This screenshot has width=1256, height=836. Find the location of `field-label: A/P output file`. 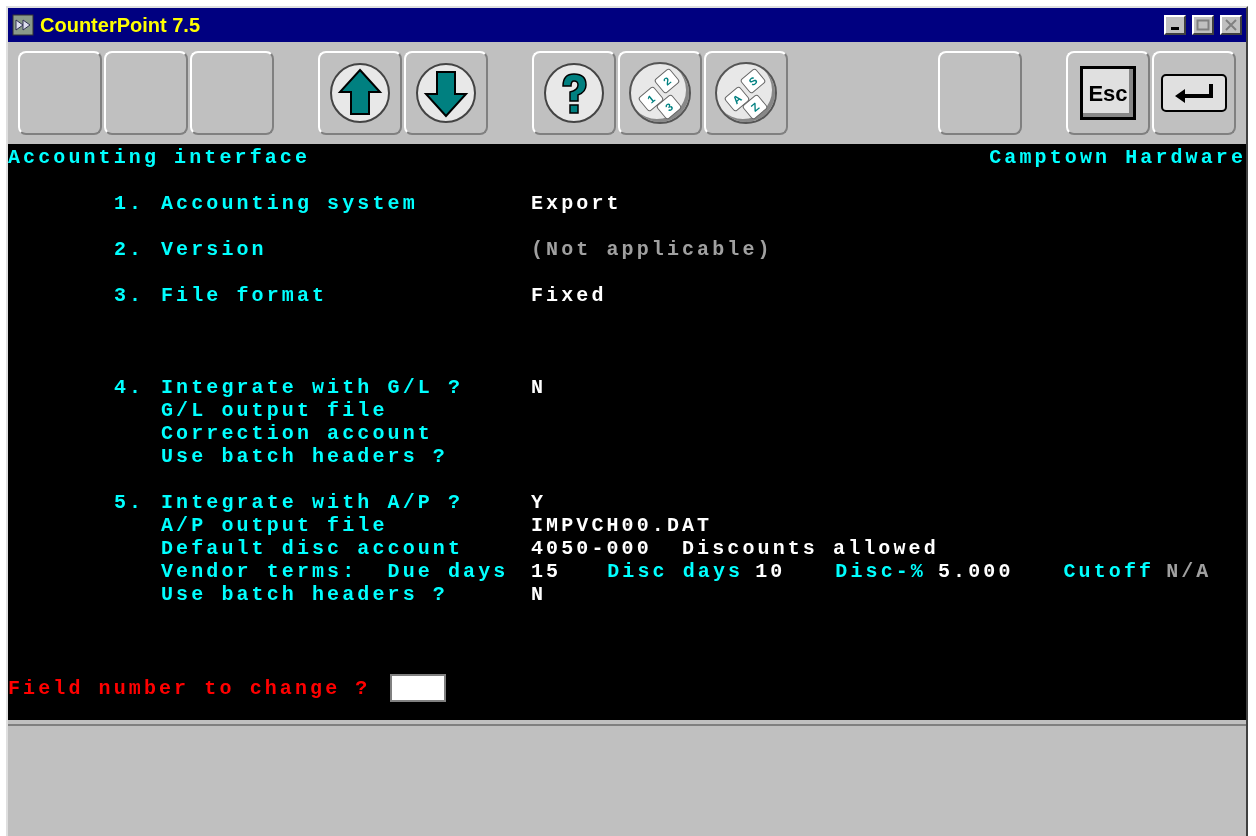

field-label: A/P output file is located at coordinates (275, 525).